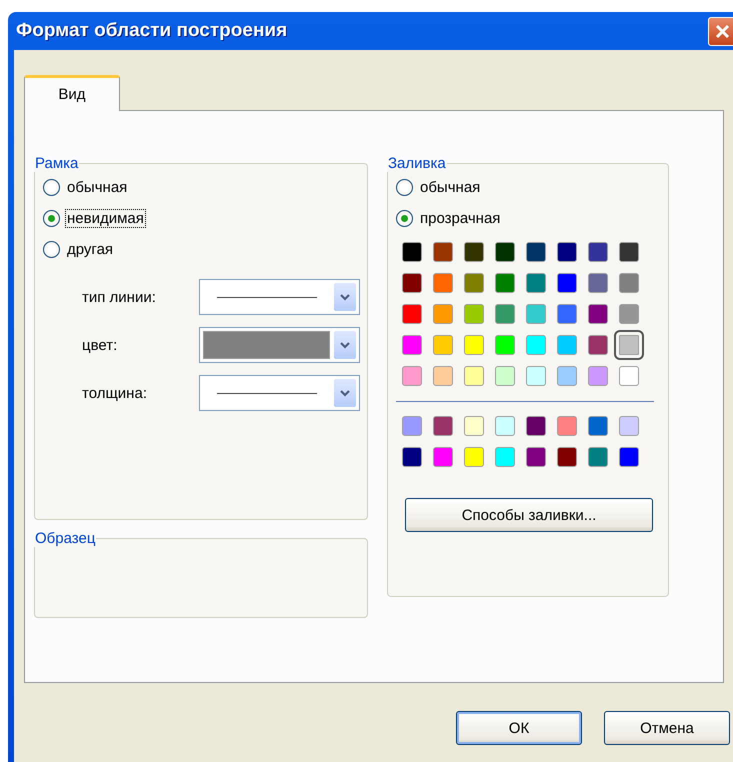  What do you see at coordinates (105, 218) in the screenshot?
I see `radio-label: невидимая` at bounding box center [105, 218].